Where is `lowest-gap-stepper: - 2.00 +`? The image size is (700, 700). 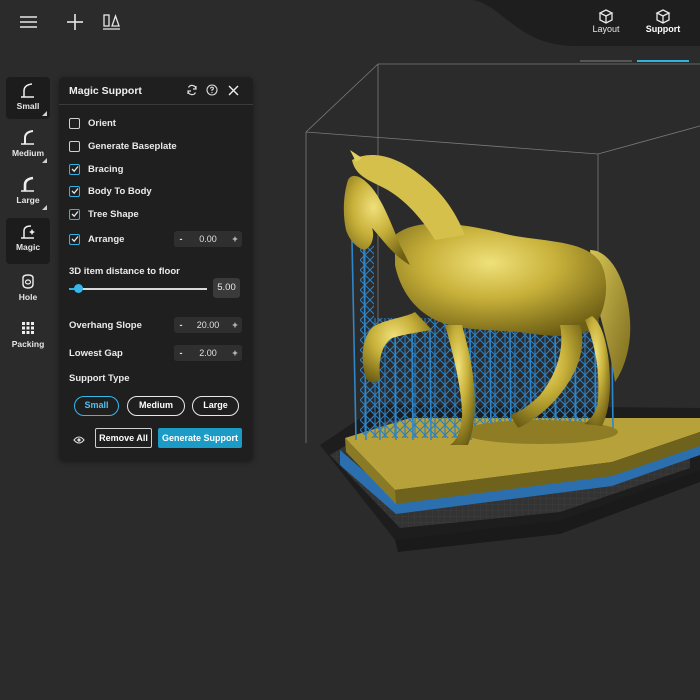 lowest-gap-stepper: - 2.00 + is located at coordinates (208, 353).